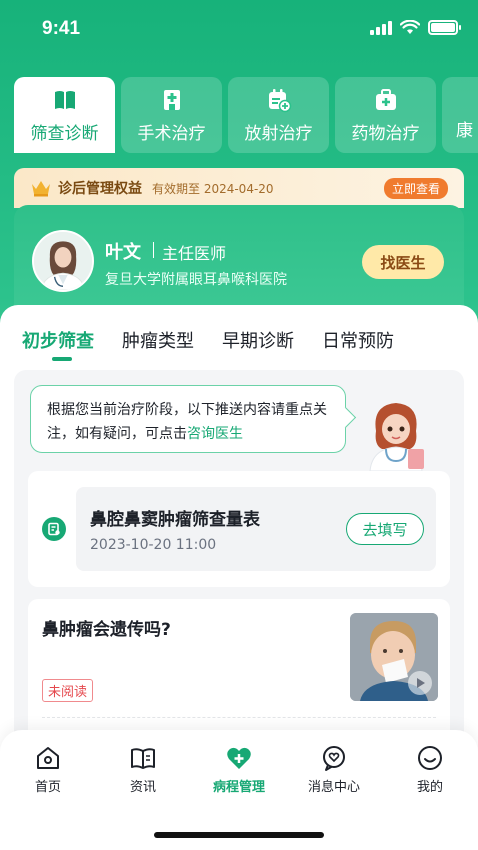  I want to click on category-tab-rehab: 康, so click(460, 115).